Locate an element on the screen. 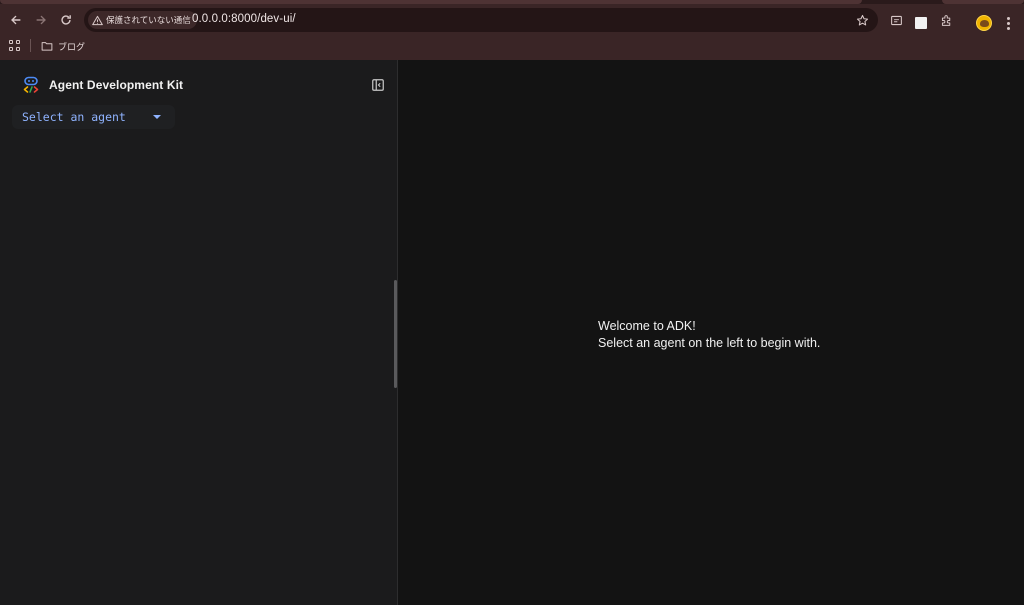 This screenshot has height=605, width=1024. brand: Agent Development Kit is located at coordinates (102, 85).